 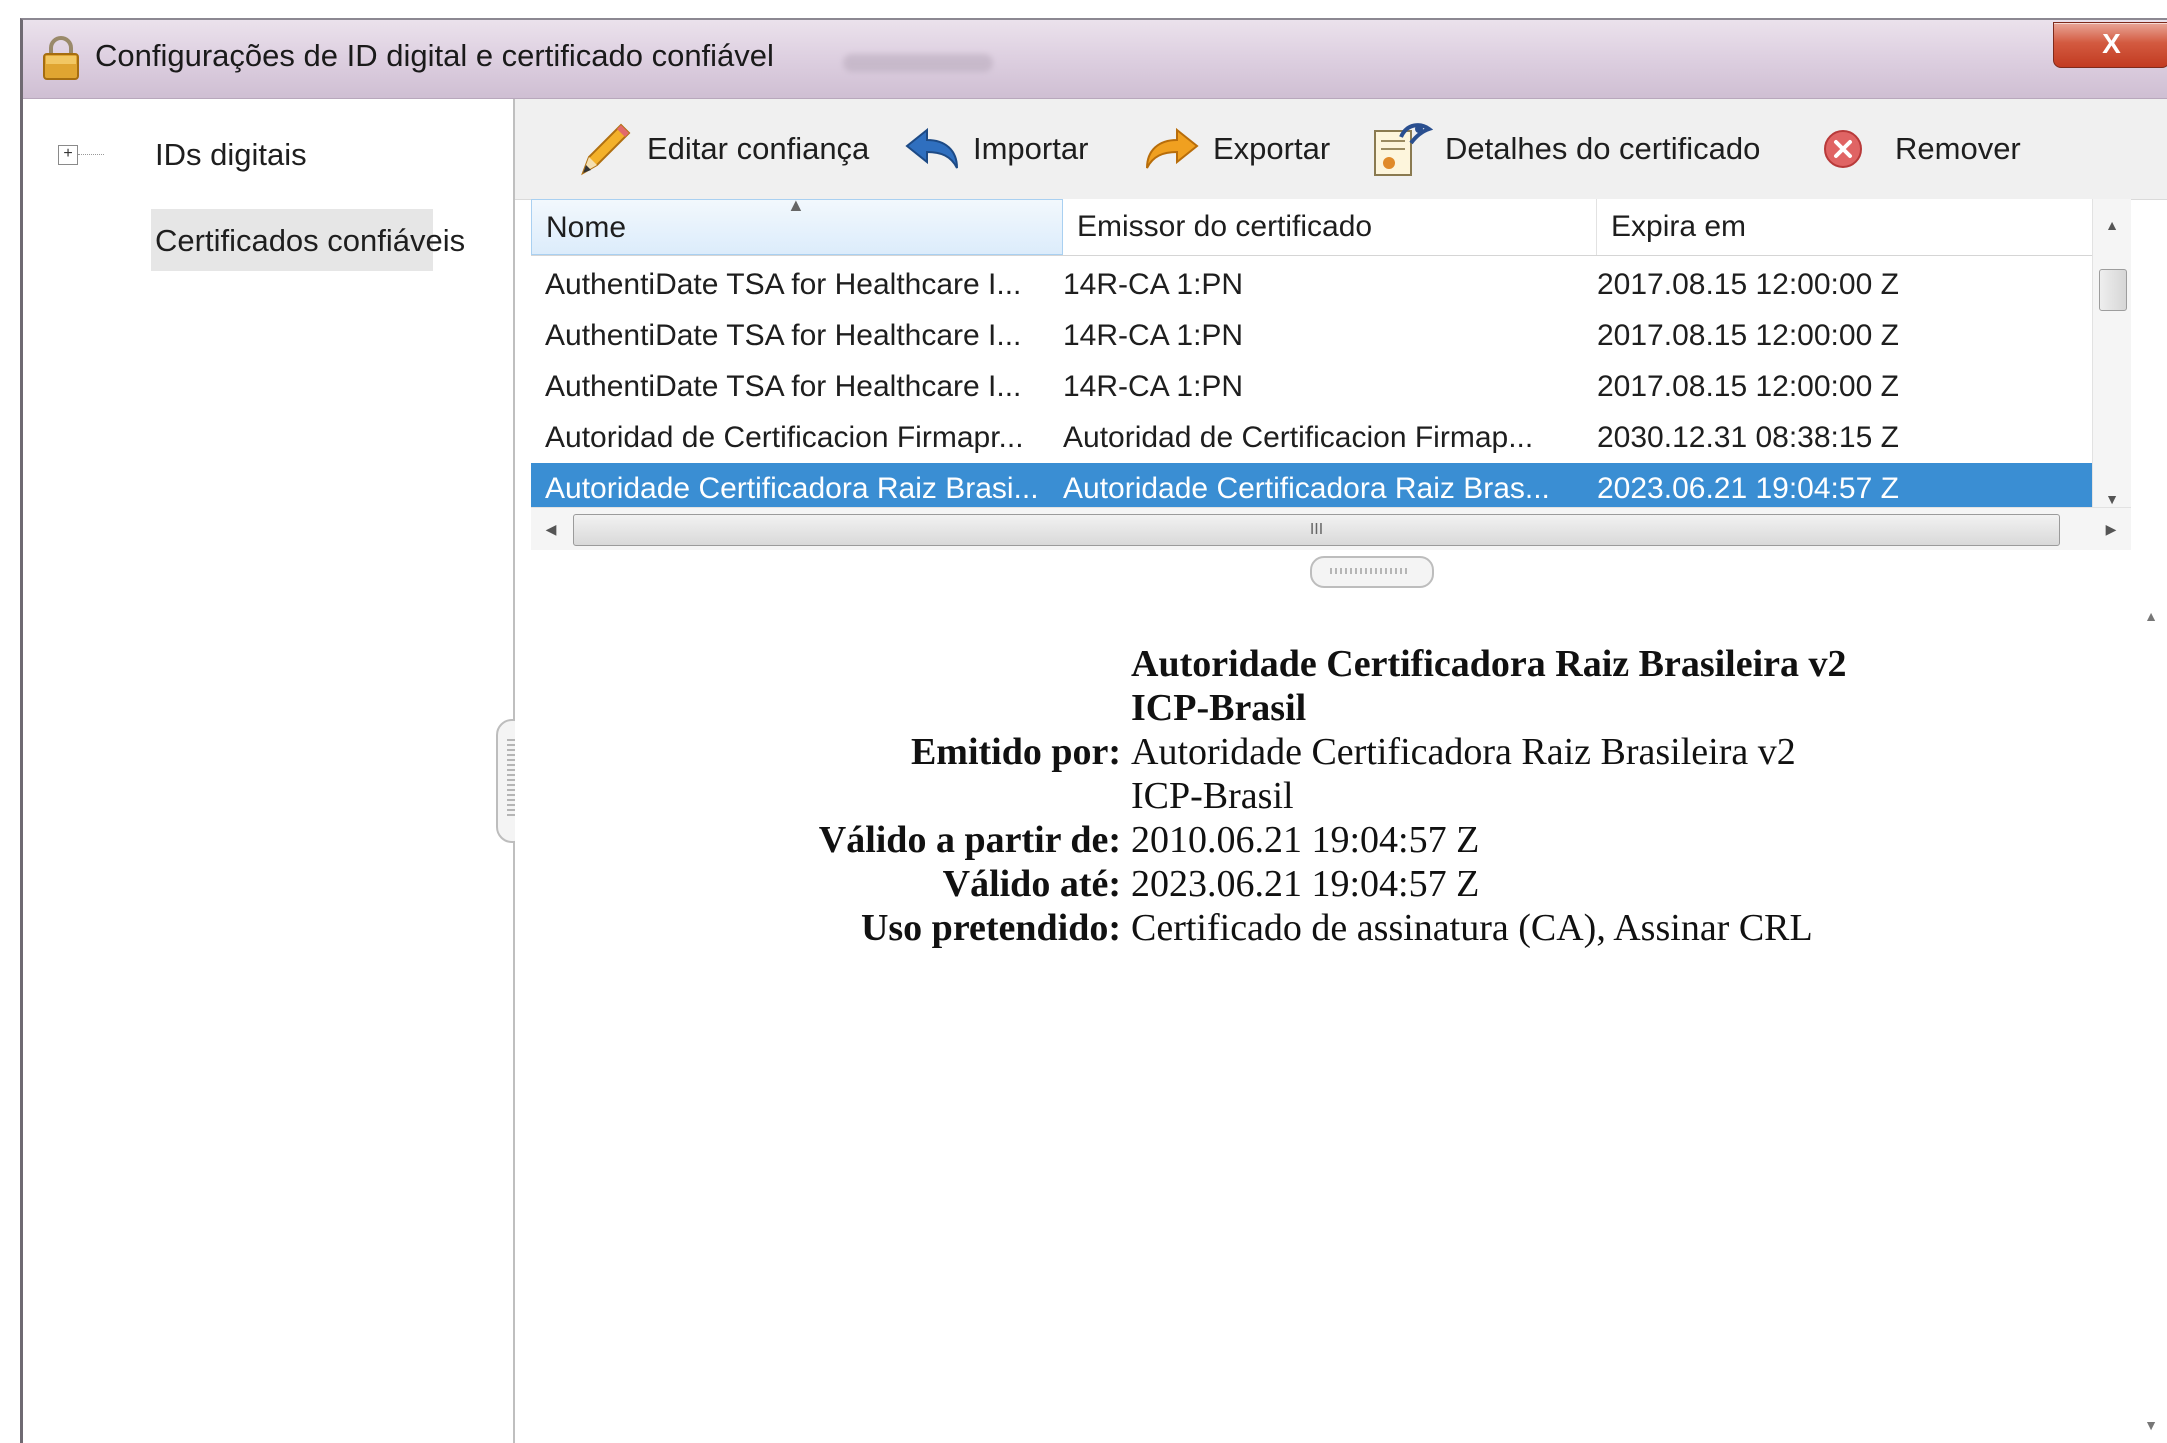 I want to click on details-vertical-scrollbar: ▲ ▼, so click(x=2149, y=1023).